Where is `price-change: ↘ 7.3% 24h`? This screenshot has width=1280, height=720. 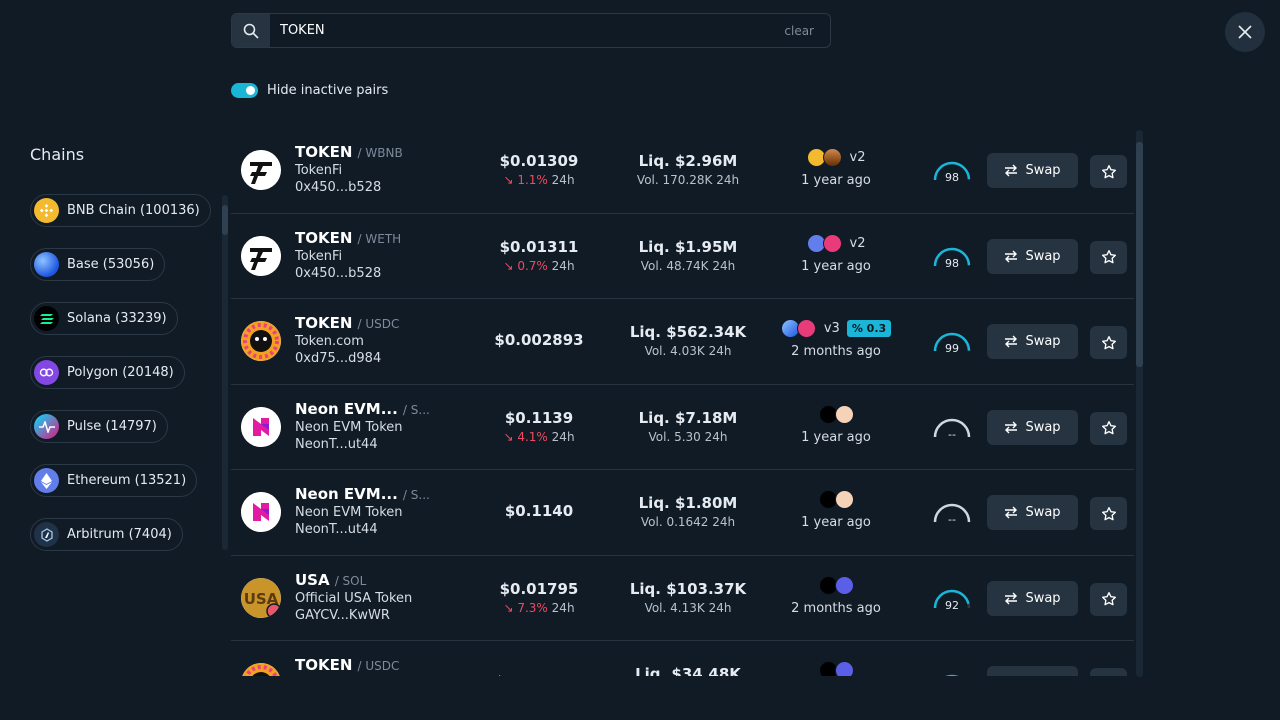
price-change: ↘ 7.3% 24h is located at coordinates (539, 608).